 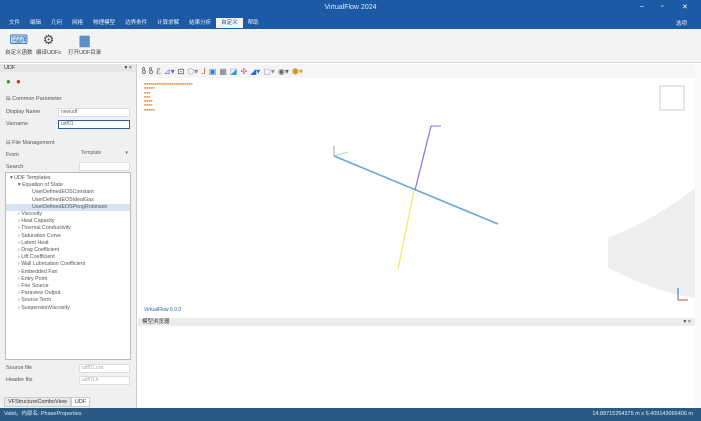 I want to click on view-tool-icon: ℰ, so click(x=158, y=71).